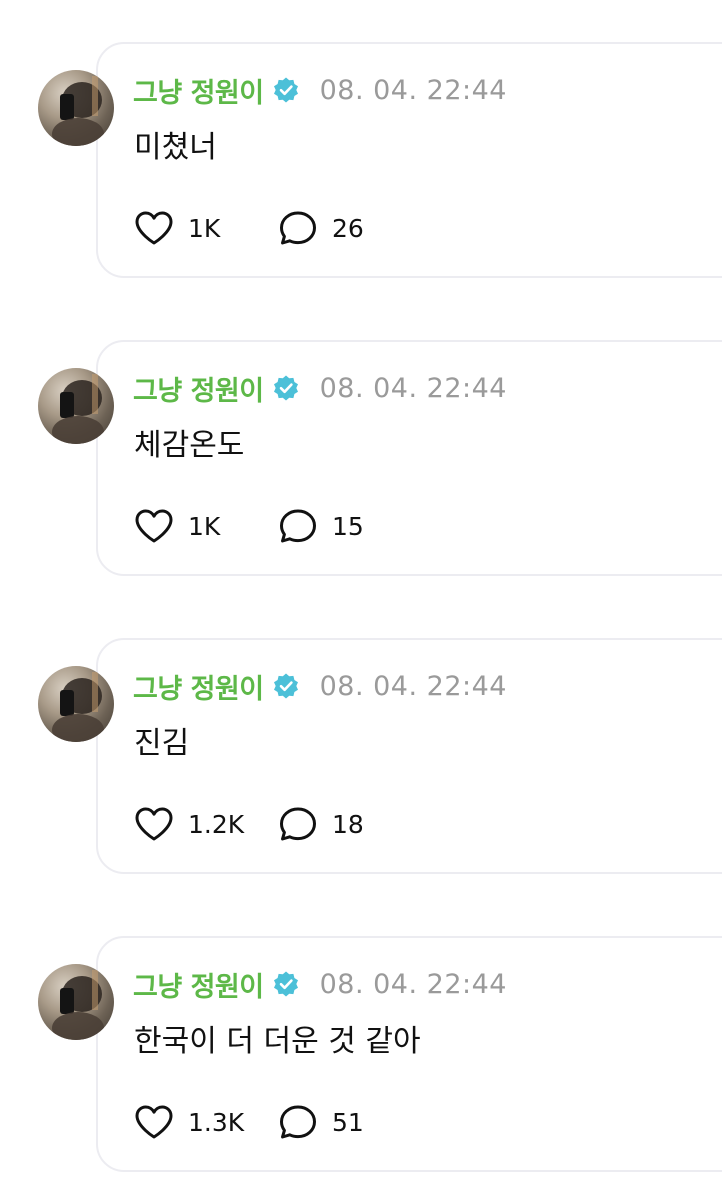 This screenshot has width=722, height=1200. What do you see at coordinates (277, 1041) in the screenshot?
I see `post-text: 한국이 더 더운 것 같아` at bounding box center [277, 1041].